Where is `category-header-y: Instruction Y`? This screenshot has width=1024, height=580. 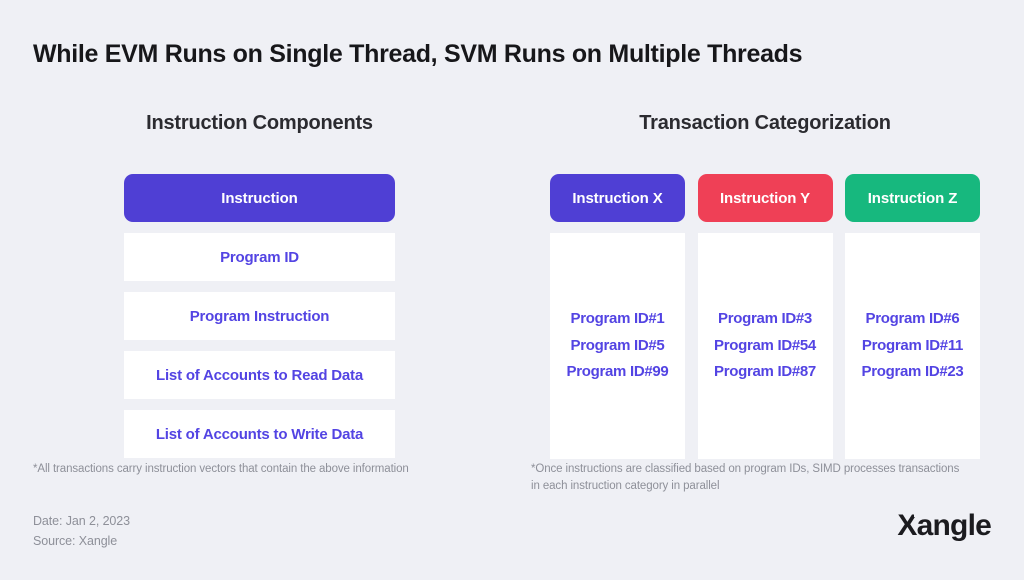 category-header-y: Instruction Y is located at coordinates (765, 198).